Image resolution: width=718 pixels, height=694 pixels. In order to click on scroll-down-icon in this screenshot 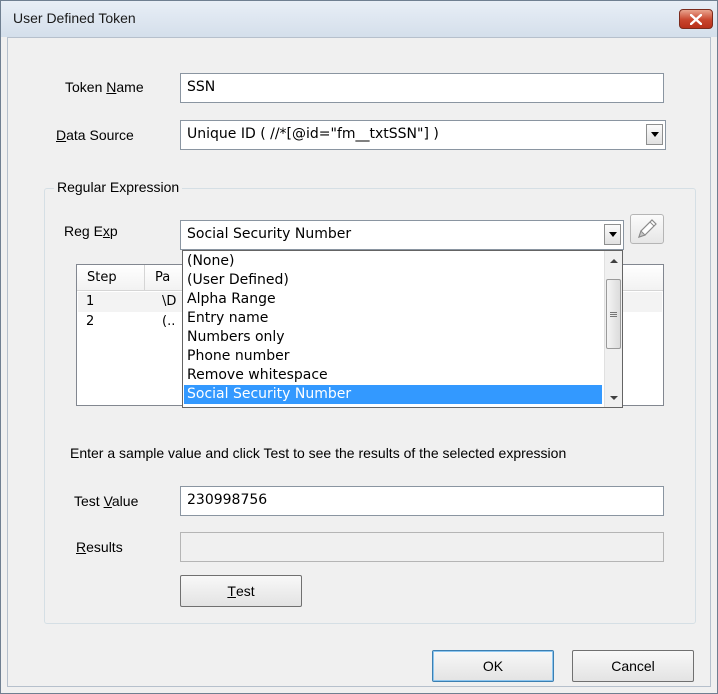, I will do `click(613, 397)`.